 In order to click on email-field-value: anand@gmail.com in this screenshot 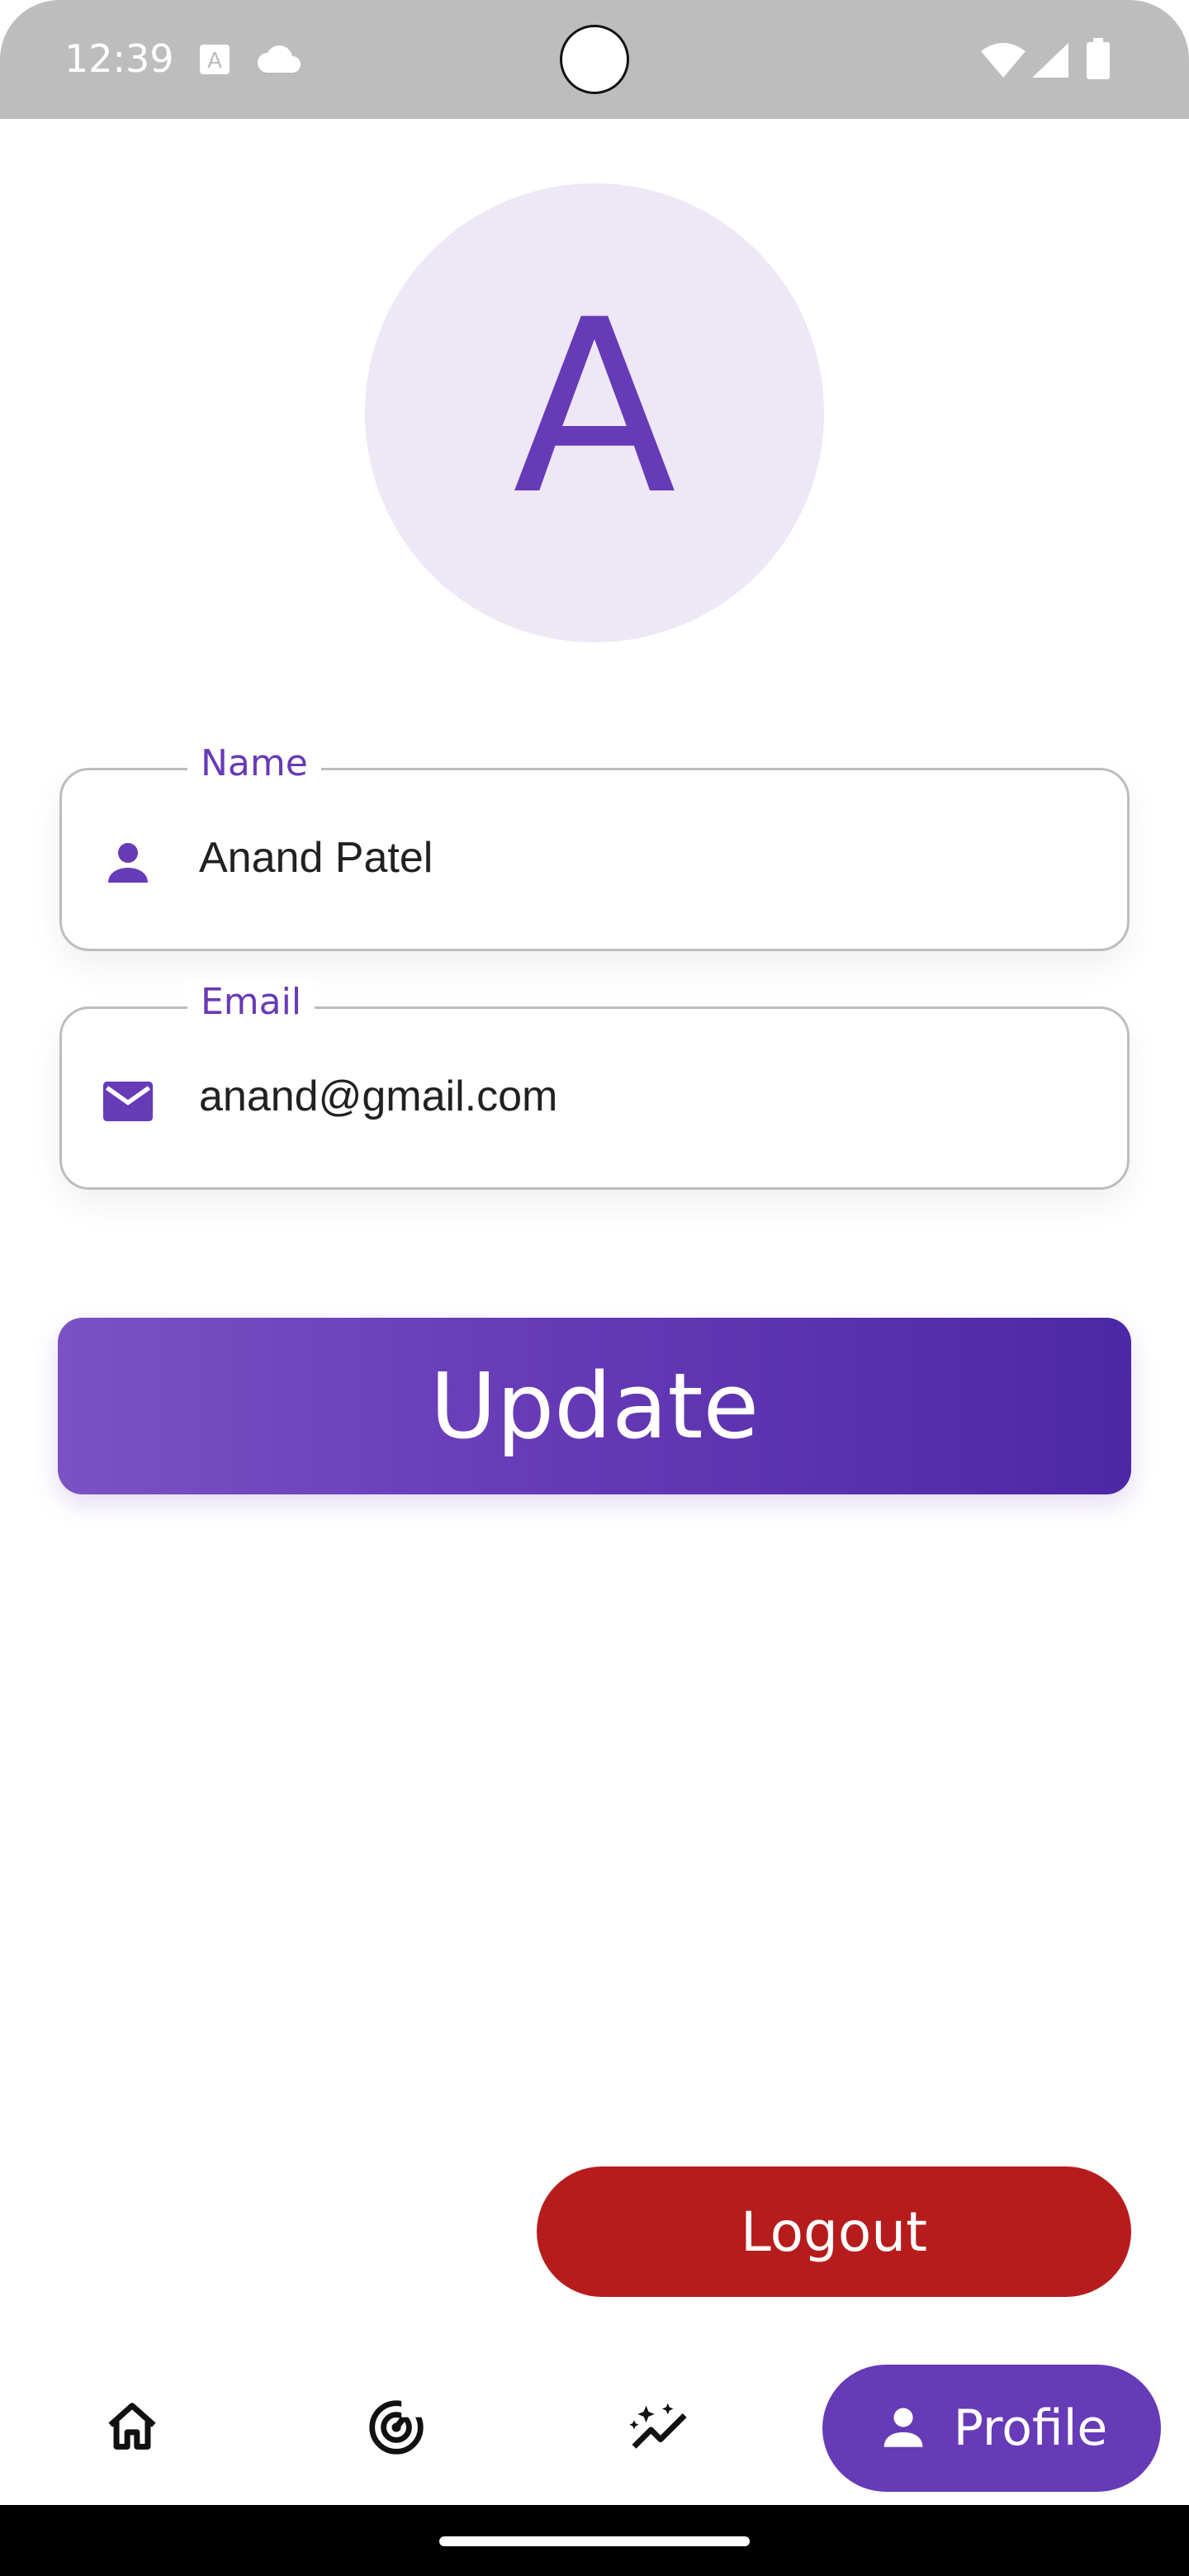, I will do `click(378, 1096)`.